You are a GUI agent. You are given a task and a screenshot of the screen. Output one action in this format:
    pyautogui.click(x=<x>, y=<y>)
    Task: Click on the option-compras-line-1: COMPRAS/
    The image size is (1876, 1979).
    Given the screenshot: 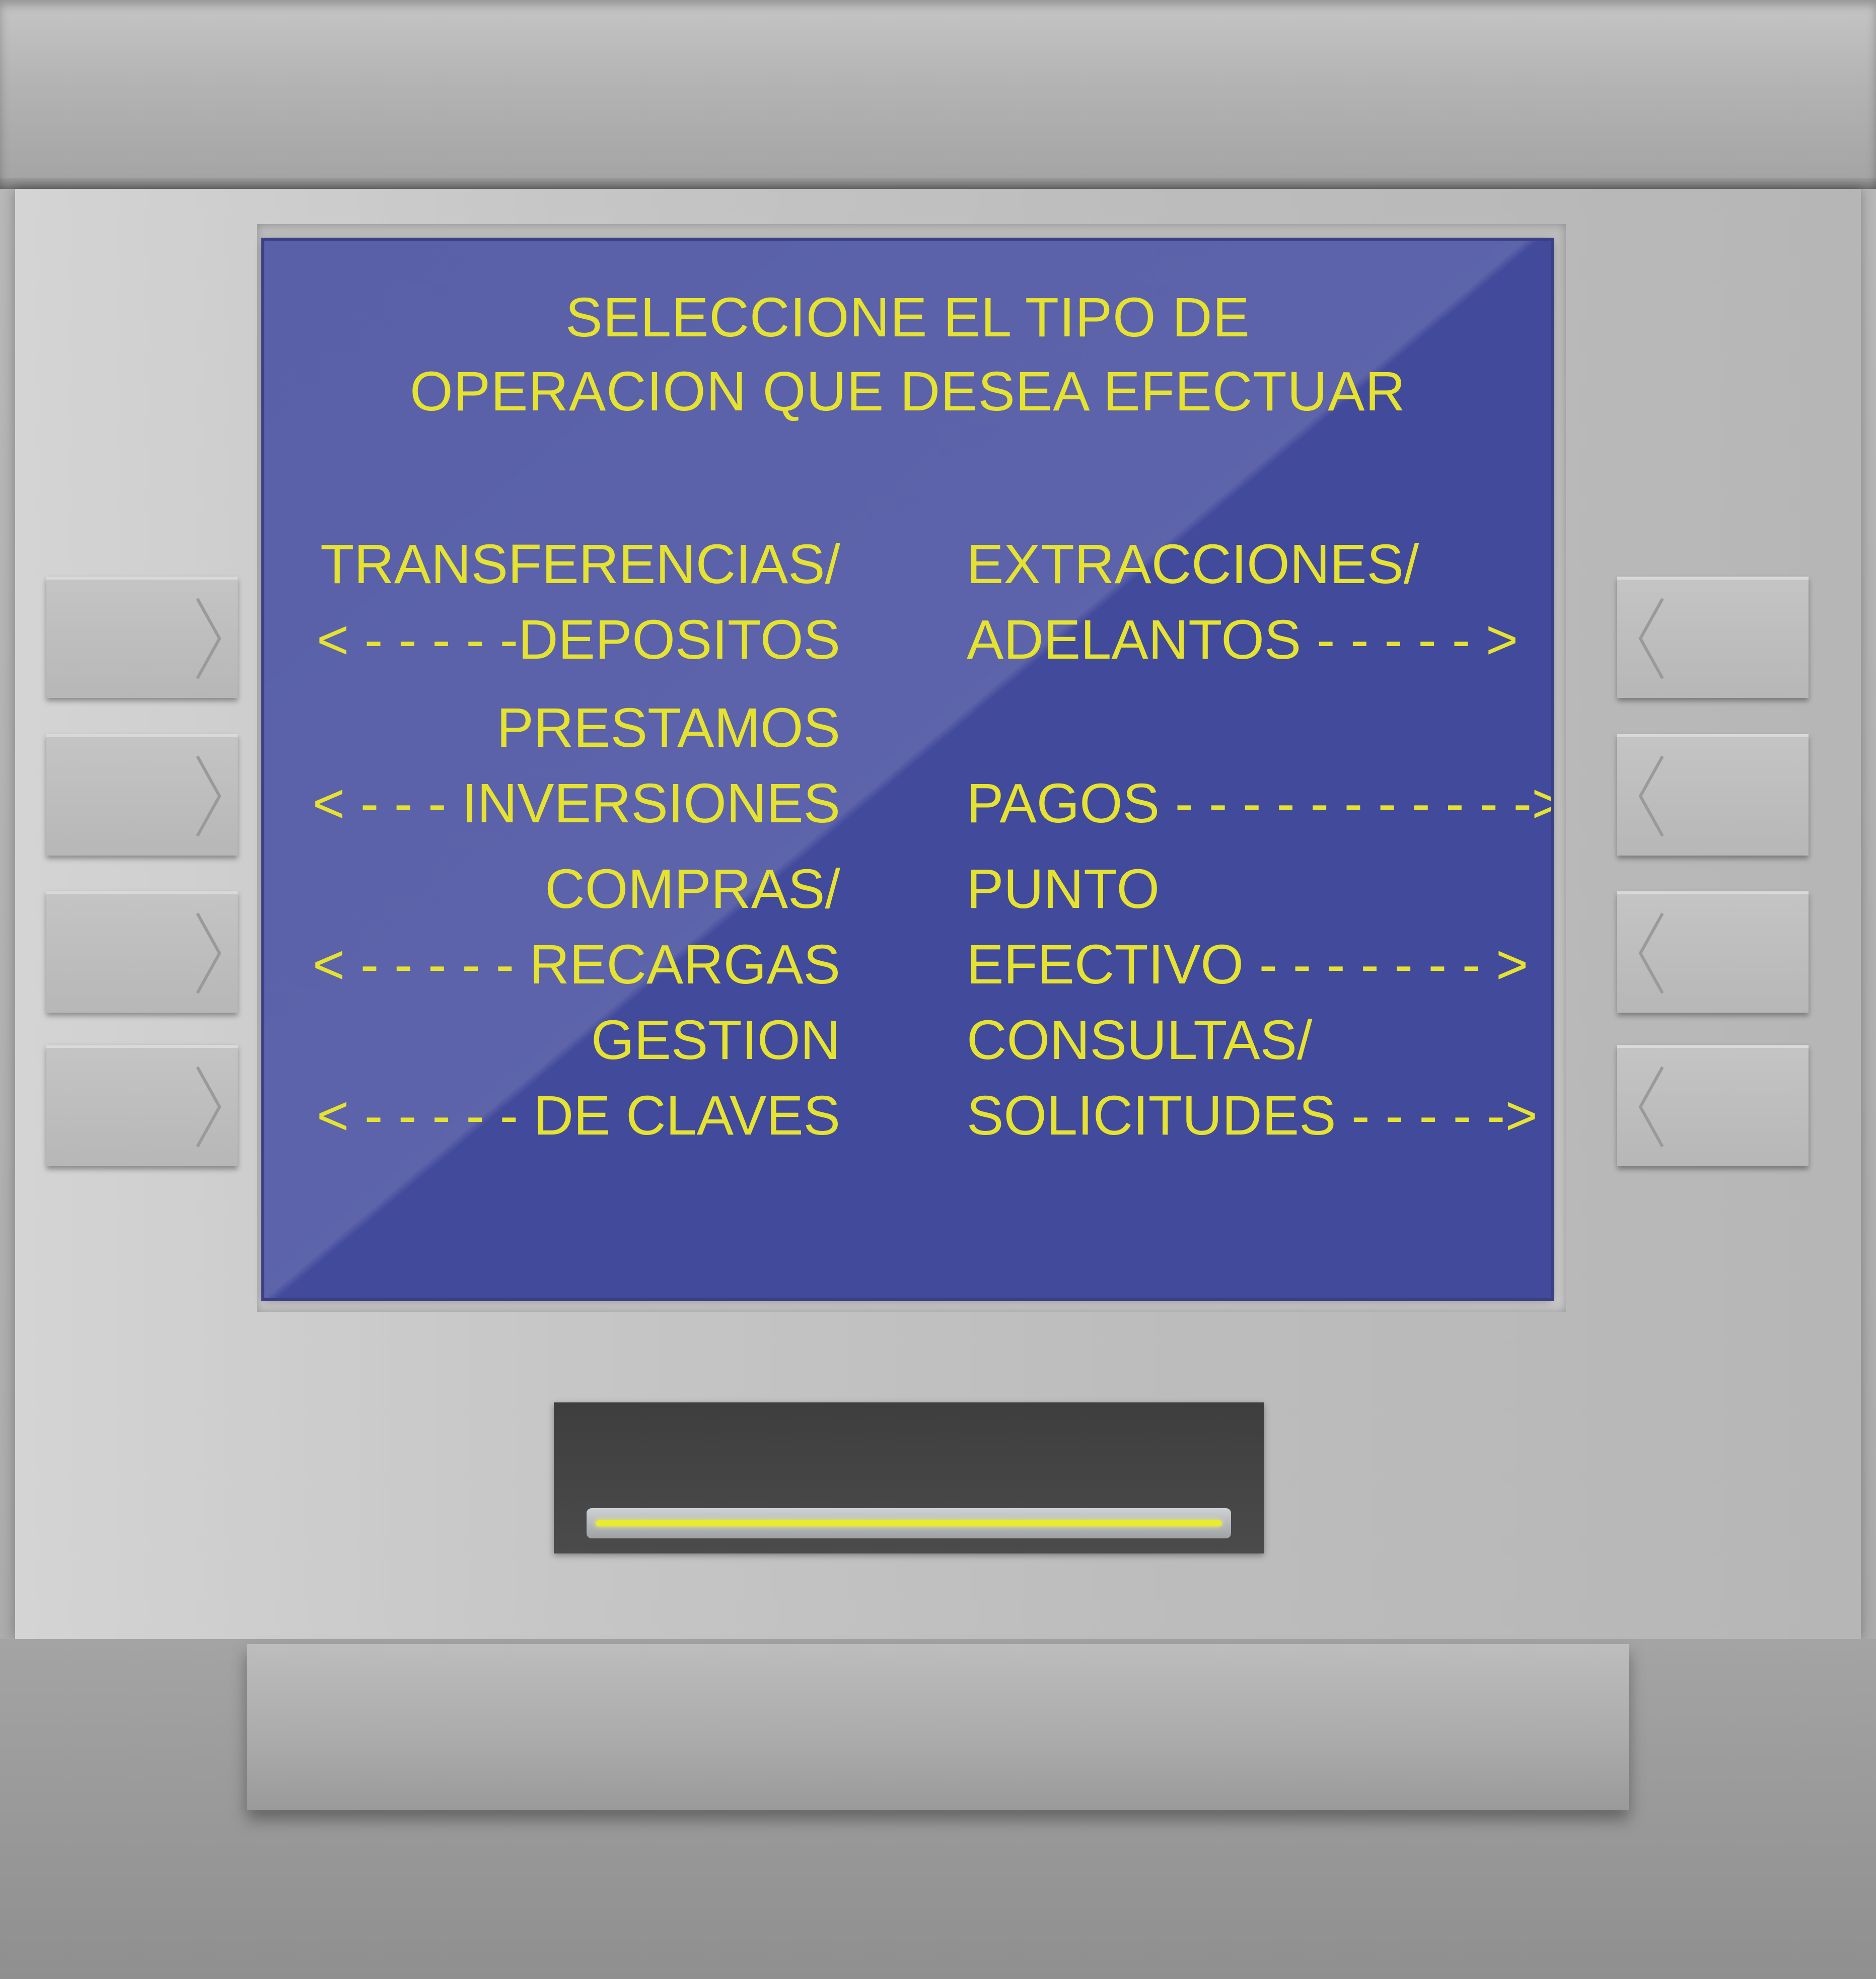 What is the action you would take?
    pyautogui.click(x=692, y=889)
    